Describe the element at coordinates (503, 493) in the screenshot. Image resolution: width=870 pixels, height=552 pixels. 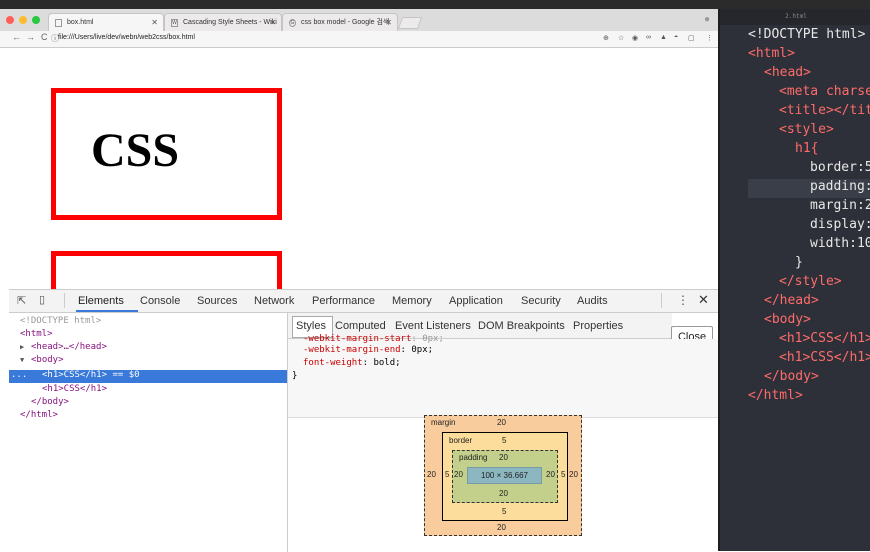
I see `padding-bottom-value: 20` at that location.